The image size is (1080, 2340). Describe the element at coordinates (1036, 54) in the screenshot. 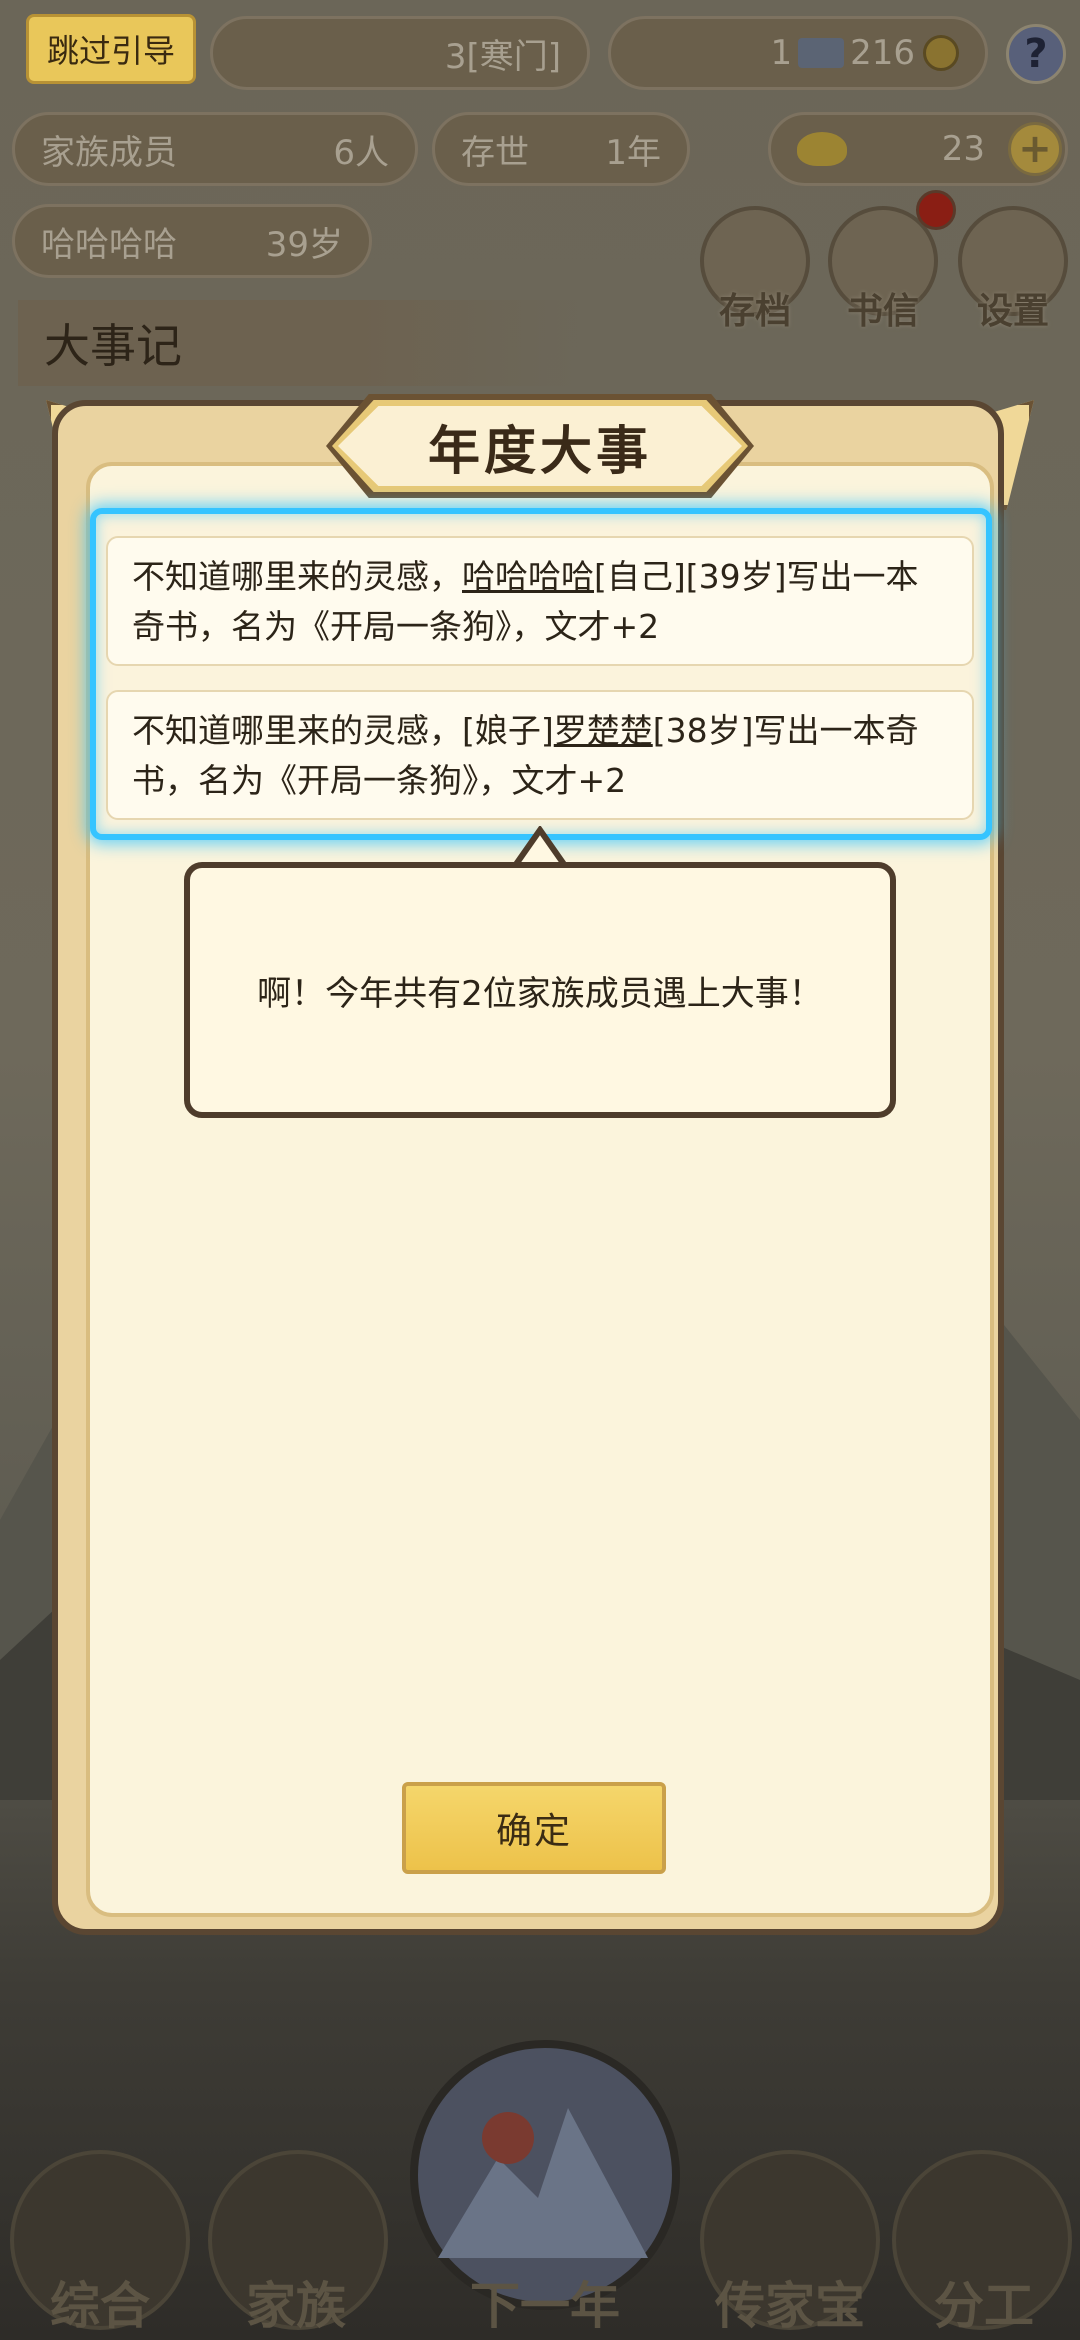

I see `help-button: ?` at that location.